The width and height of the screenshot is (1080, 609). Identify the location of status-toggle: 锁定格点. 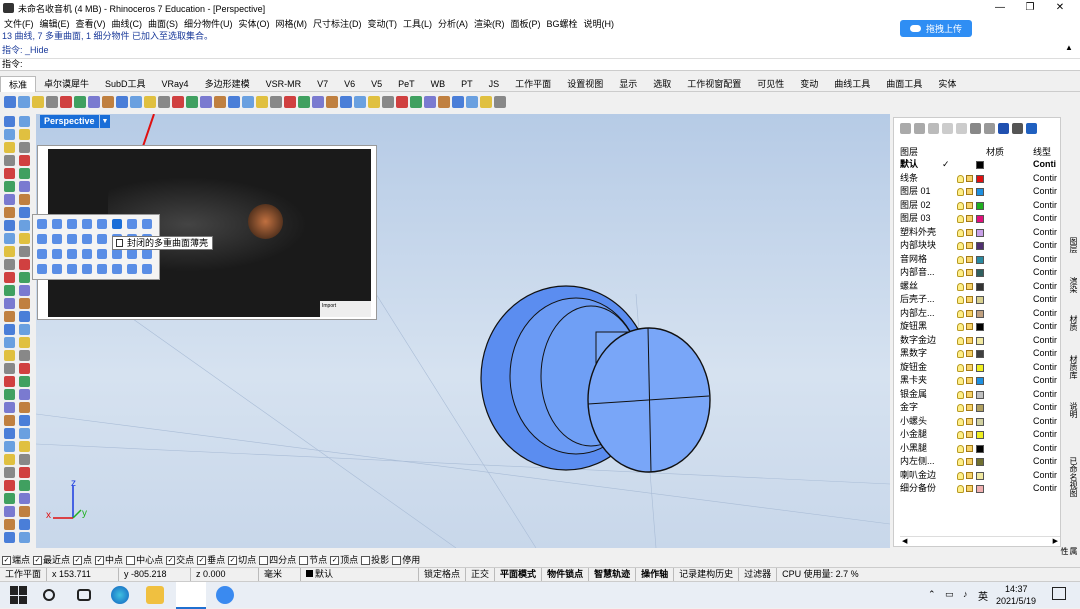
(443, 574).